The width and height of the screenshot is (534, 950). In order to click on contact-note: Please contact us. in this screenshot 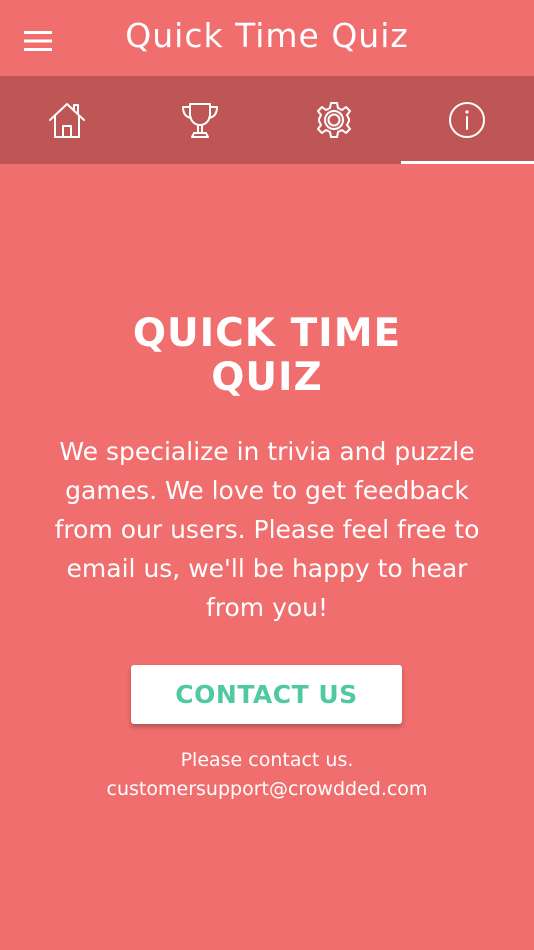, I will do `click(267, 760)`.